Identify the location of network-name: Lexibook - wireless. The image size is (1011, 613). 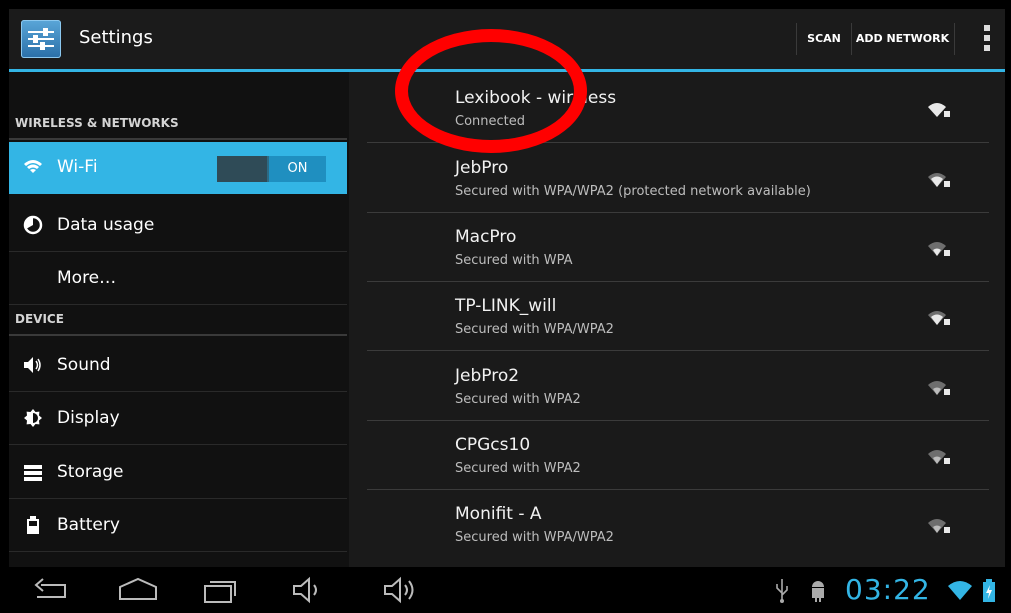
(536, 98).